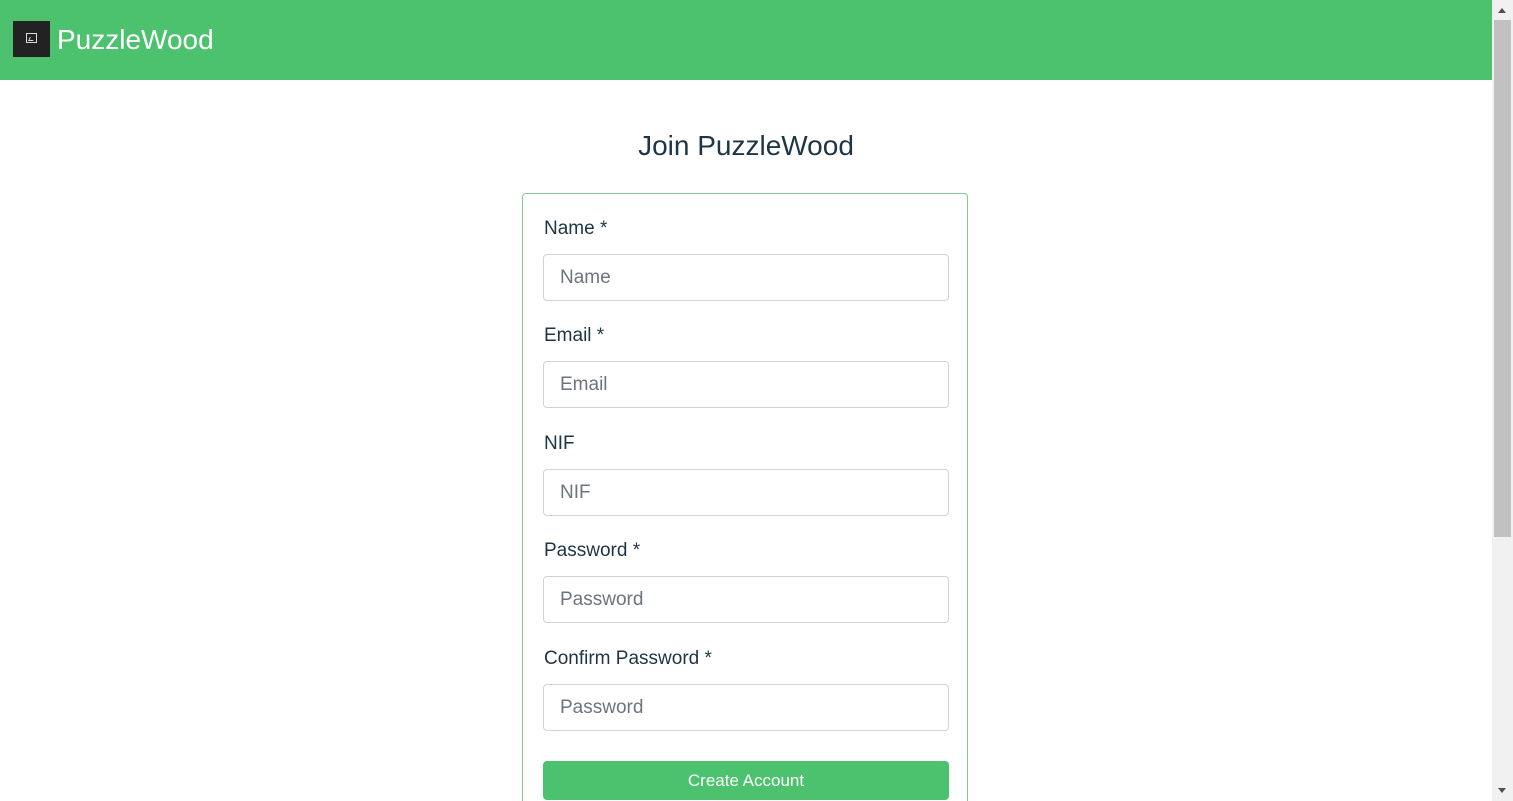  I want to click on page-title: Join PuzzleWood, so click(746, 145).